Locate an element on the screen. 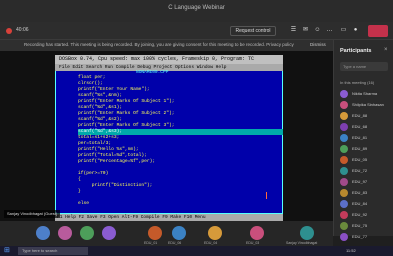  text-cursor is located at coordinates (266, 195).